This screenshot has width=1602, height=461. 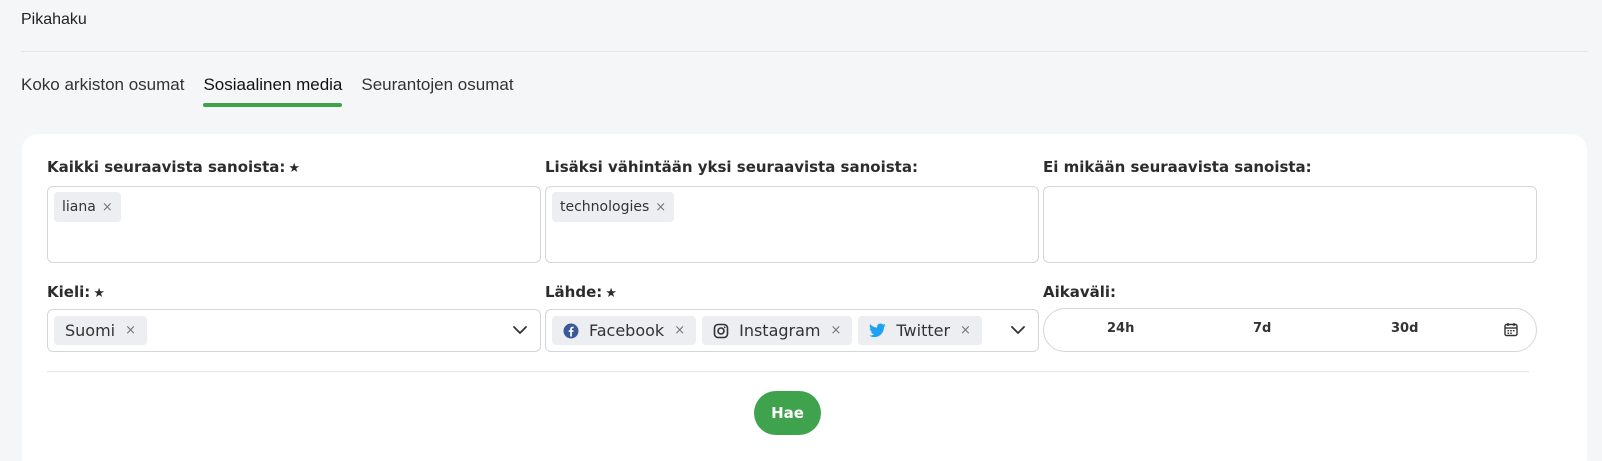 What do you see at coordinates (788, 371) in the screenshot?
I see `form-divider` at bounding box center [788, 371].